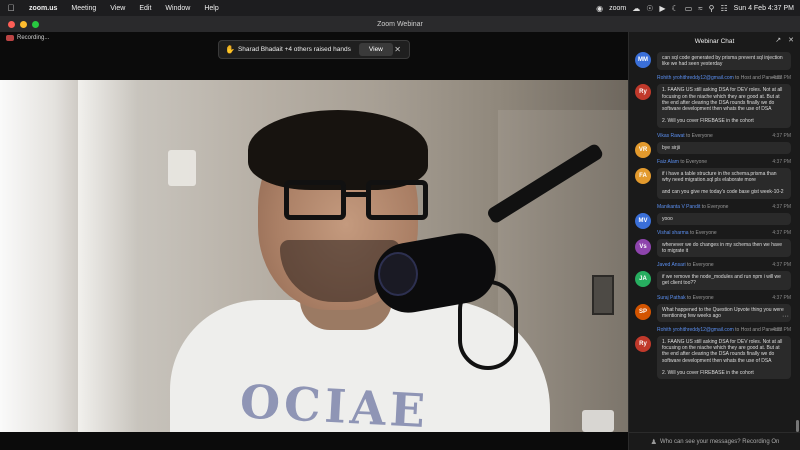 The height and width of the screenshot is (450, 800). I want to click on chat-header-actions: ↗ ✕, so click(784, 40).